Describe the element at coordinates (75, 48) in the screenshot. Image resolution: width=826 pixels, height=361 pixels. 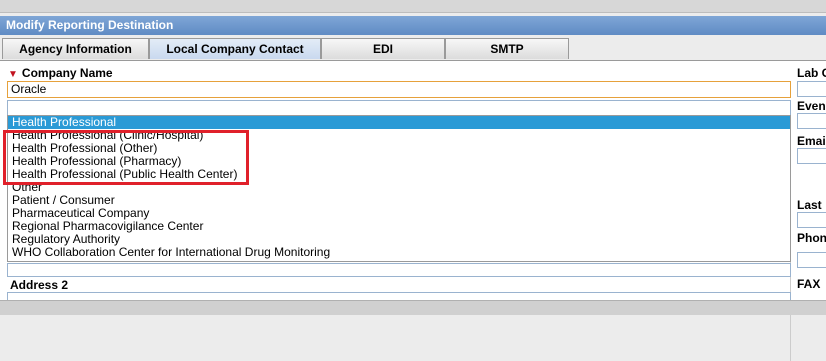
I see `tab-agency-information: Agency Information` at that location.